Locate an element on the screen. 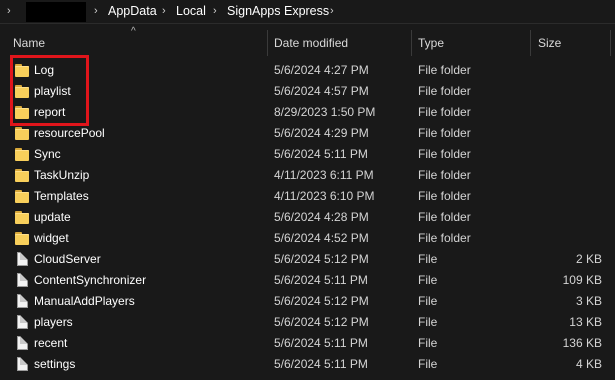 This screenshot has height=380, width=615. file-name: TaskUnzip is located at coordinates (62, 175).